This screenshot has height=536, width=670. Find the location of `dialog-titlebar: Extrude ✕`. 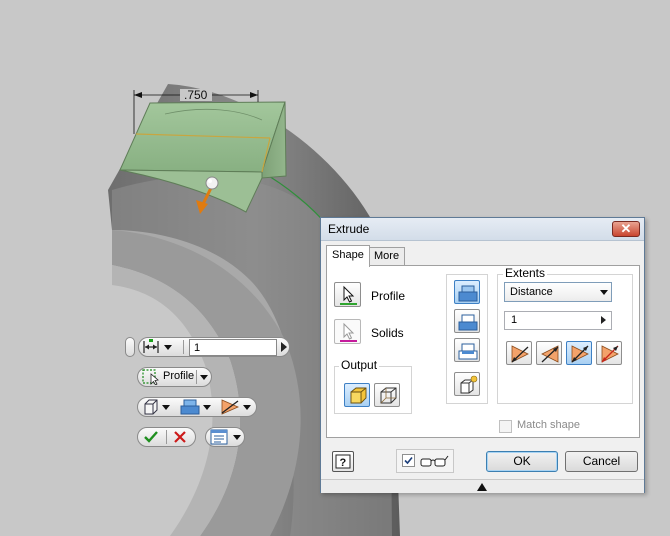

dialog-titlebar: Extrude ✕ is located at coordinates (482, 229).